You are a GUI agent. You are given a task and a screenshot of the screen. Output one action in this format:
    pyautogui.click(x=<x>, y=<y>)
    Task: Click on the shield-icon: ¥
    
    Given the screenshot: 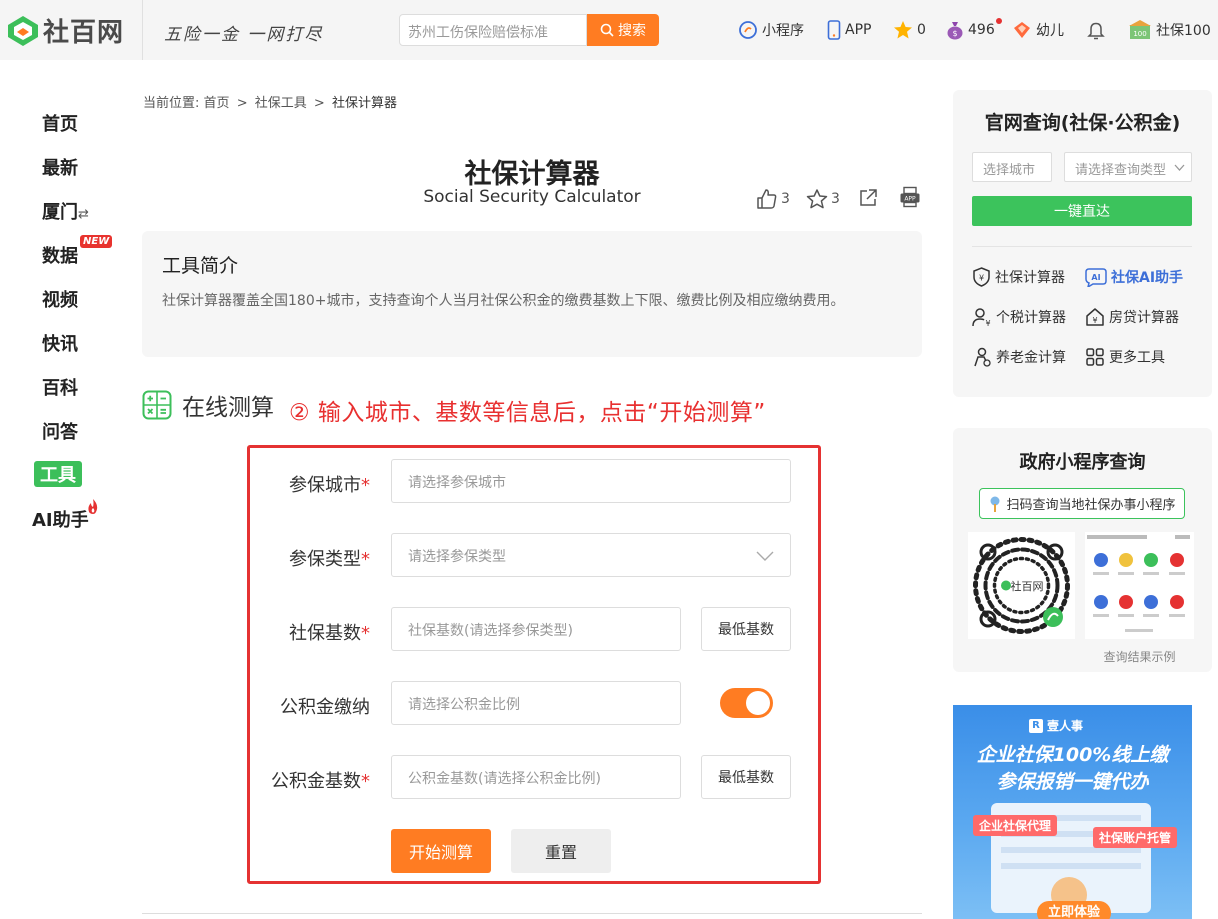 What is the action you would take?
    pyautogui.click(x=981, y=277)
    